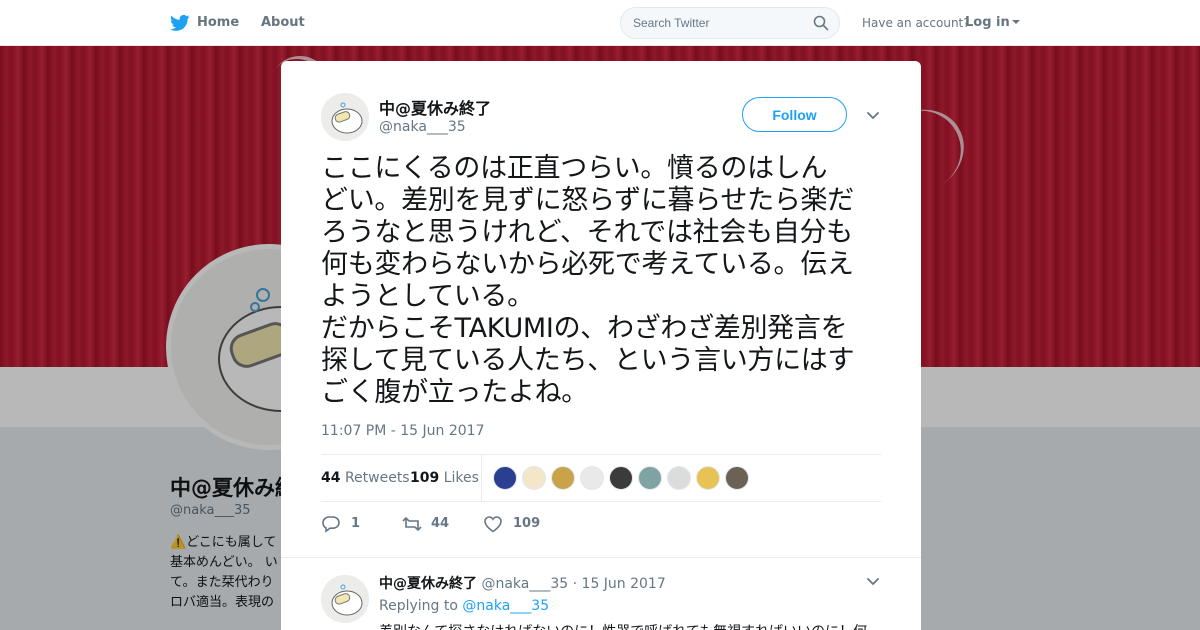  I want to click on reply-text: 差別なんて探さなければないのに！性器で呼ばれても無視すればいいのに！何, so click(629, 625).